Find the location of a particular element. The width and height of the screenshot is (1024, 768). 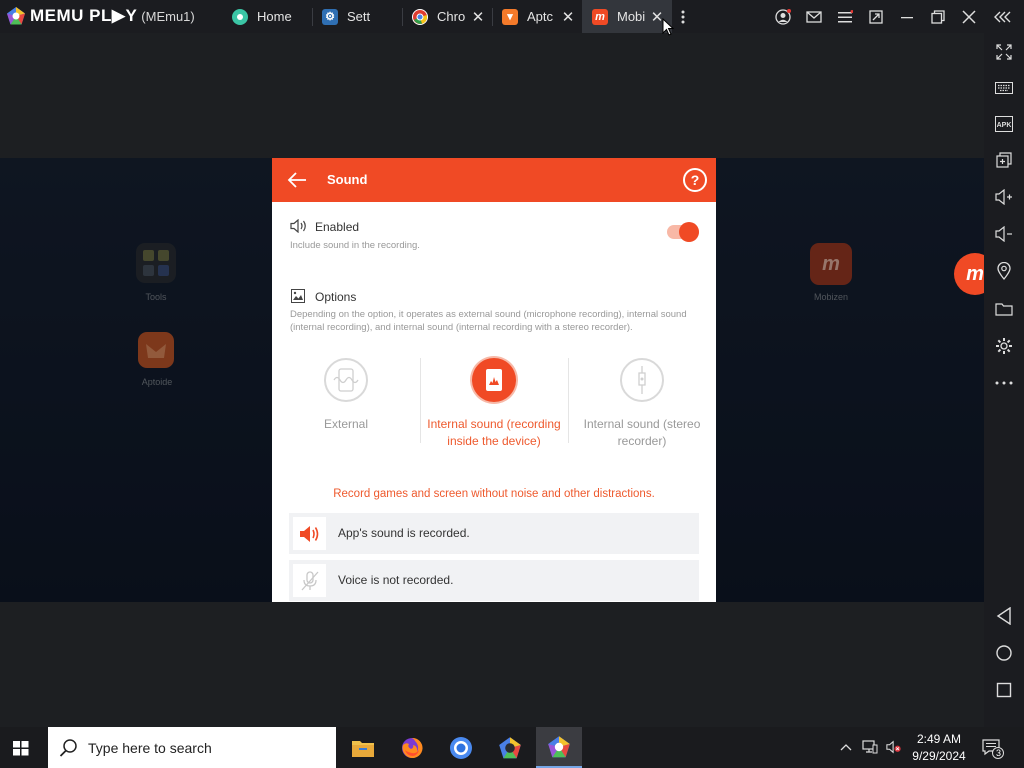

aptoide-icon: ▾ is located at coordinates (510, 16).